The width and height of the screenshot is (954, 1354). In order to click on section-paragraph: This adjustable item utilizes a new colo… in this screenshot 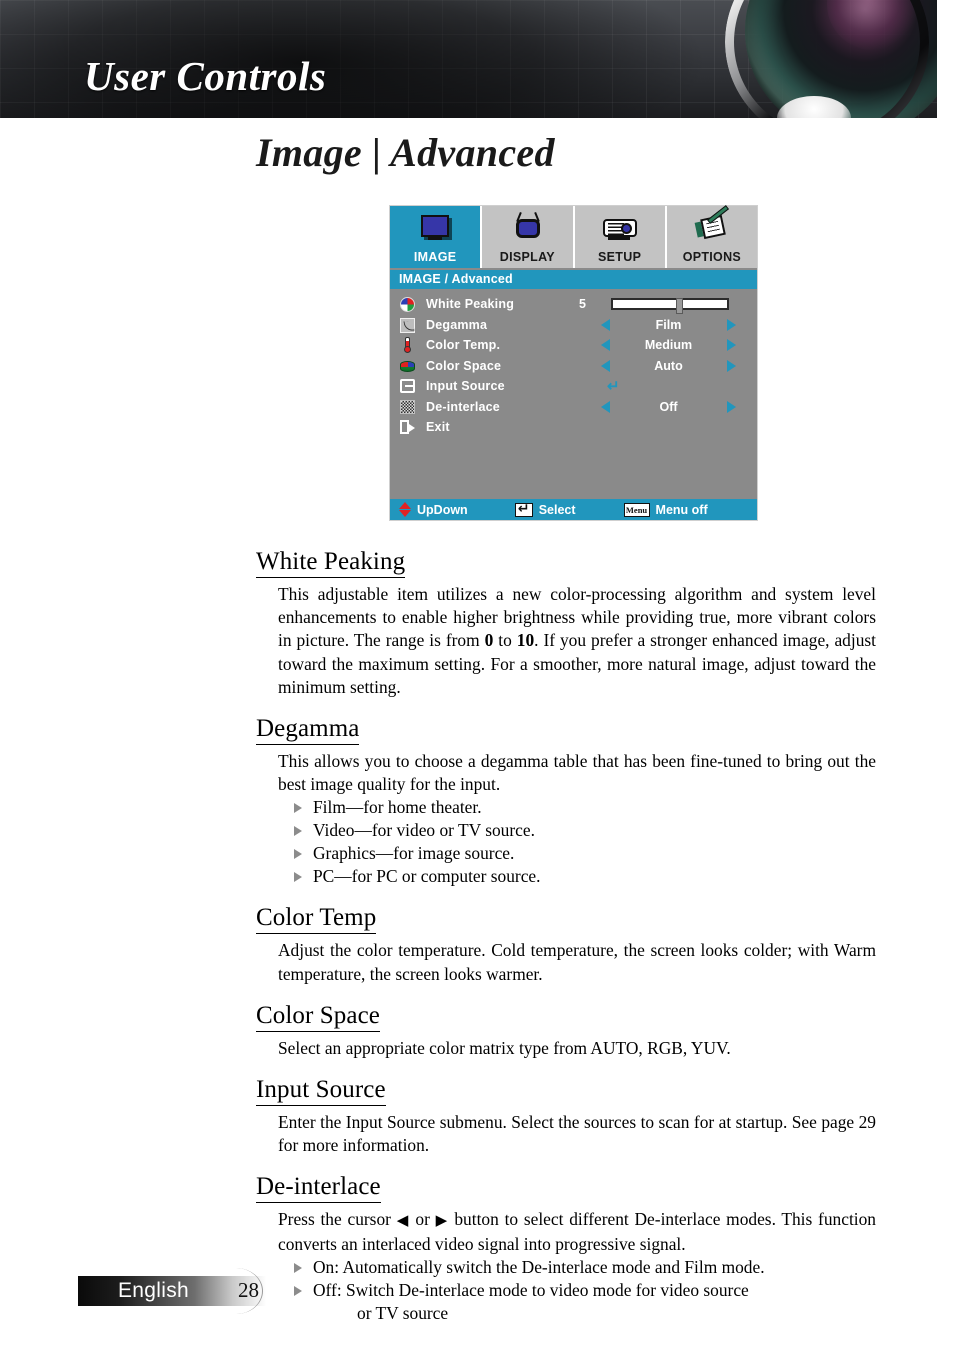, I will do `click(577, 640)`.